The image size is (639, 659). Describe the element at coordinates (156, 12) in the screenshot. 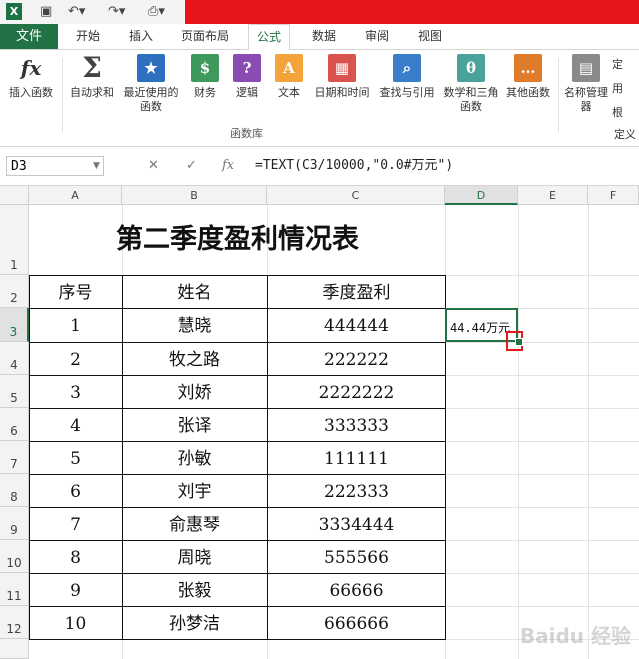

I see `print-preview-icon: ⎙▾` at that location.